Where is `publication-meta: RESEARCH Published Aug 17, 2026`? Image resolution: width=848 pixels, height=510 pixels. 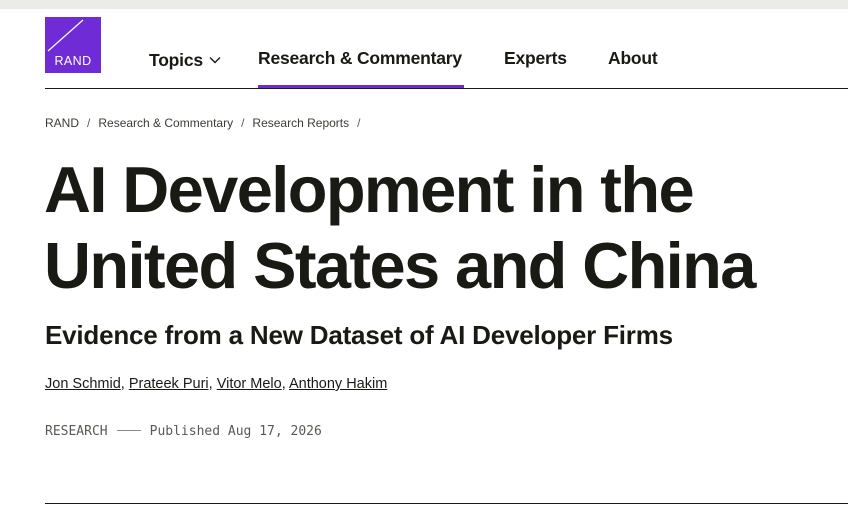
publication-meta: RESEARCH Published Aug 17, 2026 is located at coordinates (183, 431).